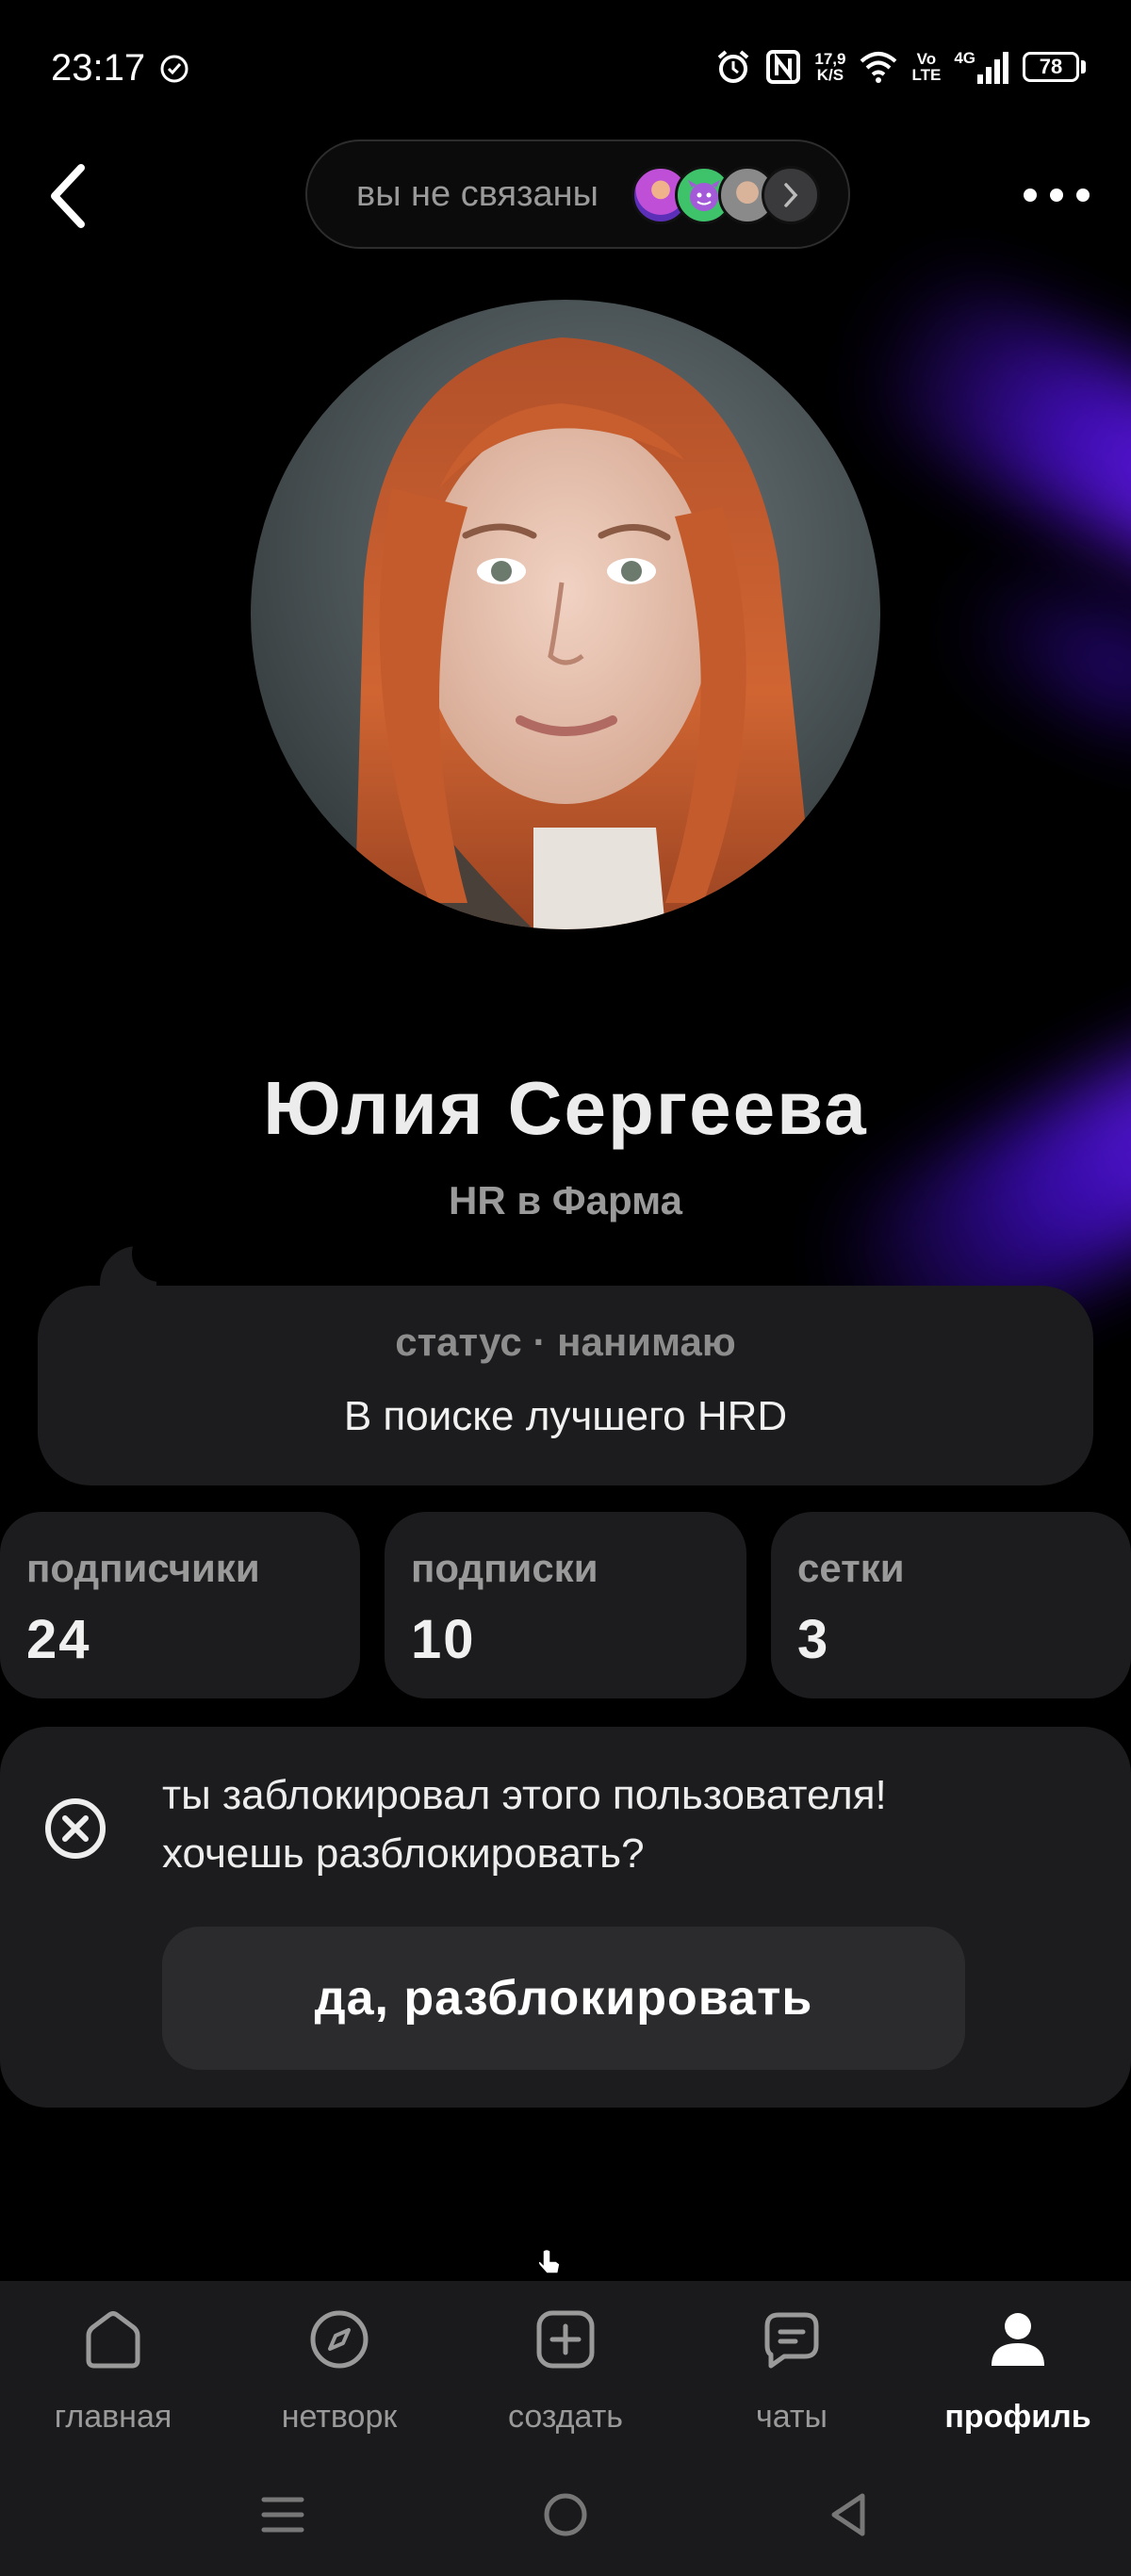 The height and width of the screenshot is (2576, 1131). What do you see at coordinates (174, 69) in the screenshot?
I see `check-circle-icon` at bounding box center [174, 69].